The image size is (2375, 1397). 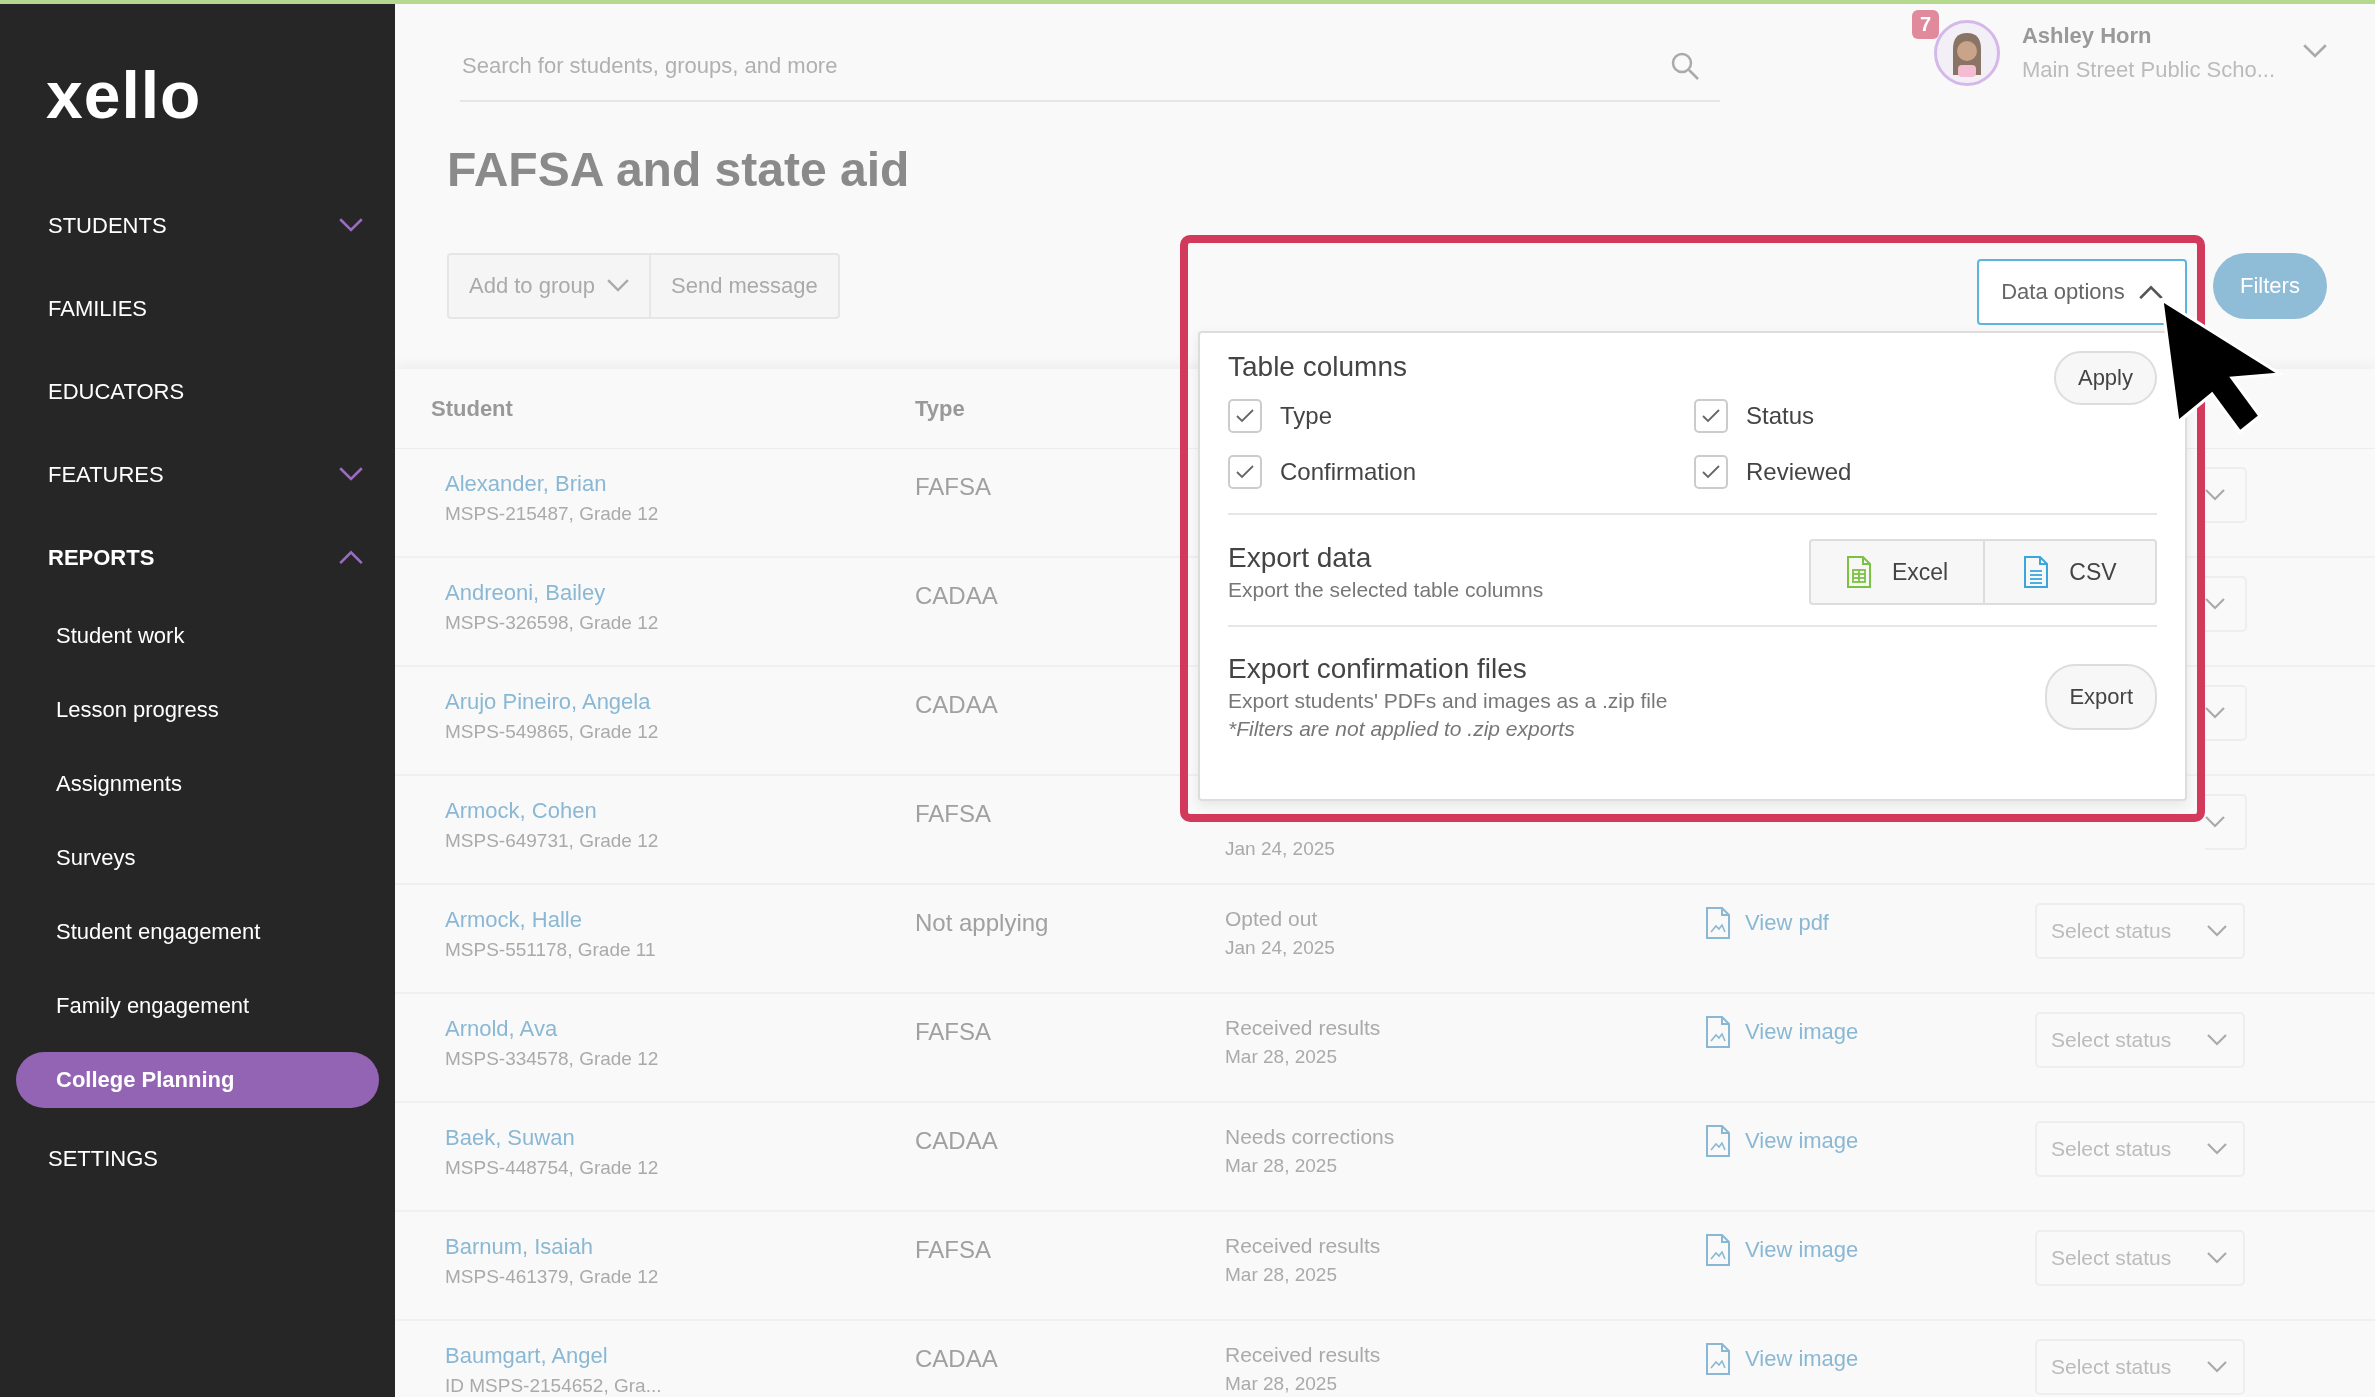 What do you see at coordinates (1402, 729) in the screenshot?
I see `section-note: *Filters are not applied to .zip exports` at bounding box center [1402, 729].